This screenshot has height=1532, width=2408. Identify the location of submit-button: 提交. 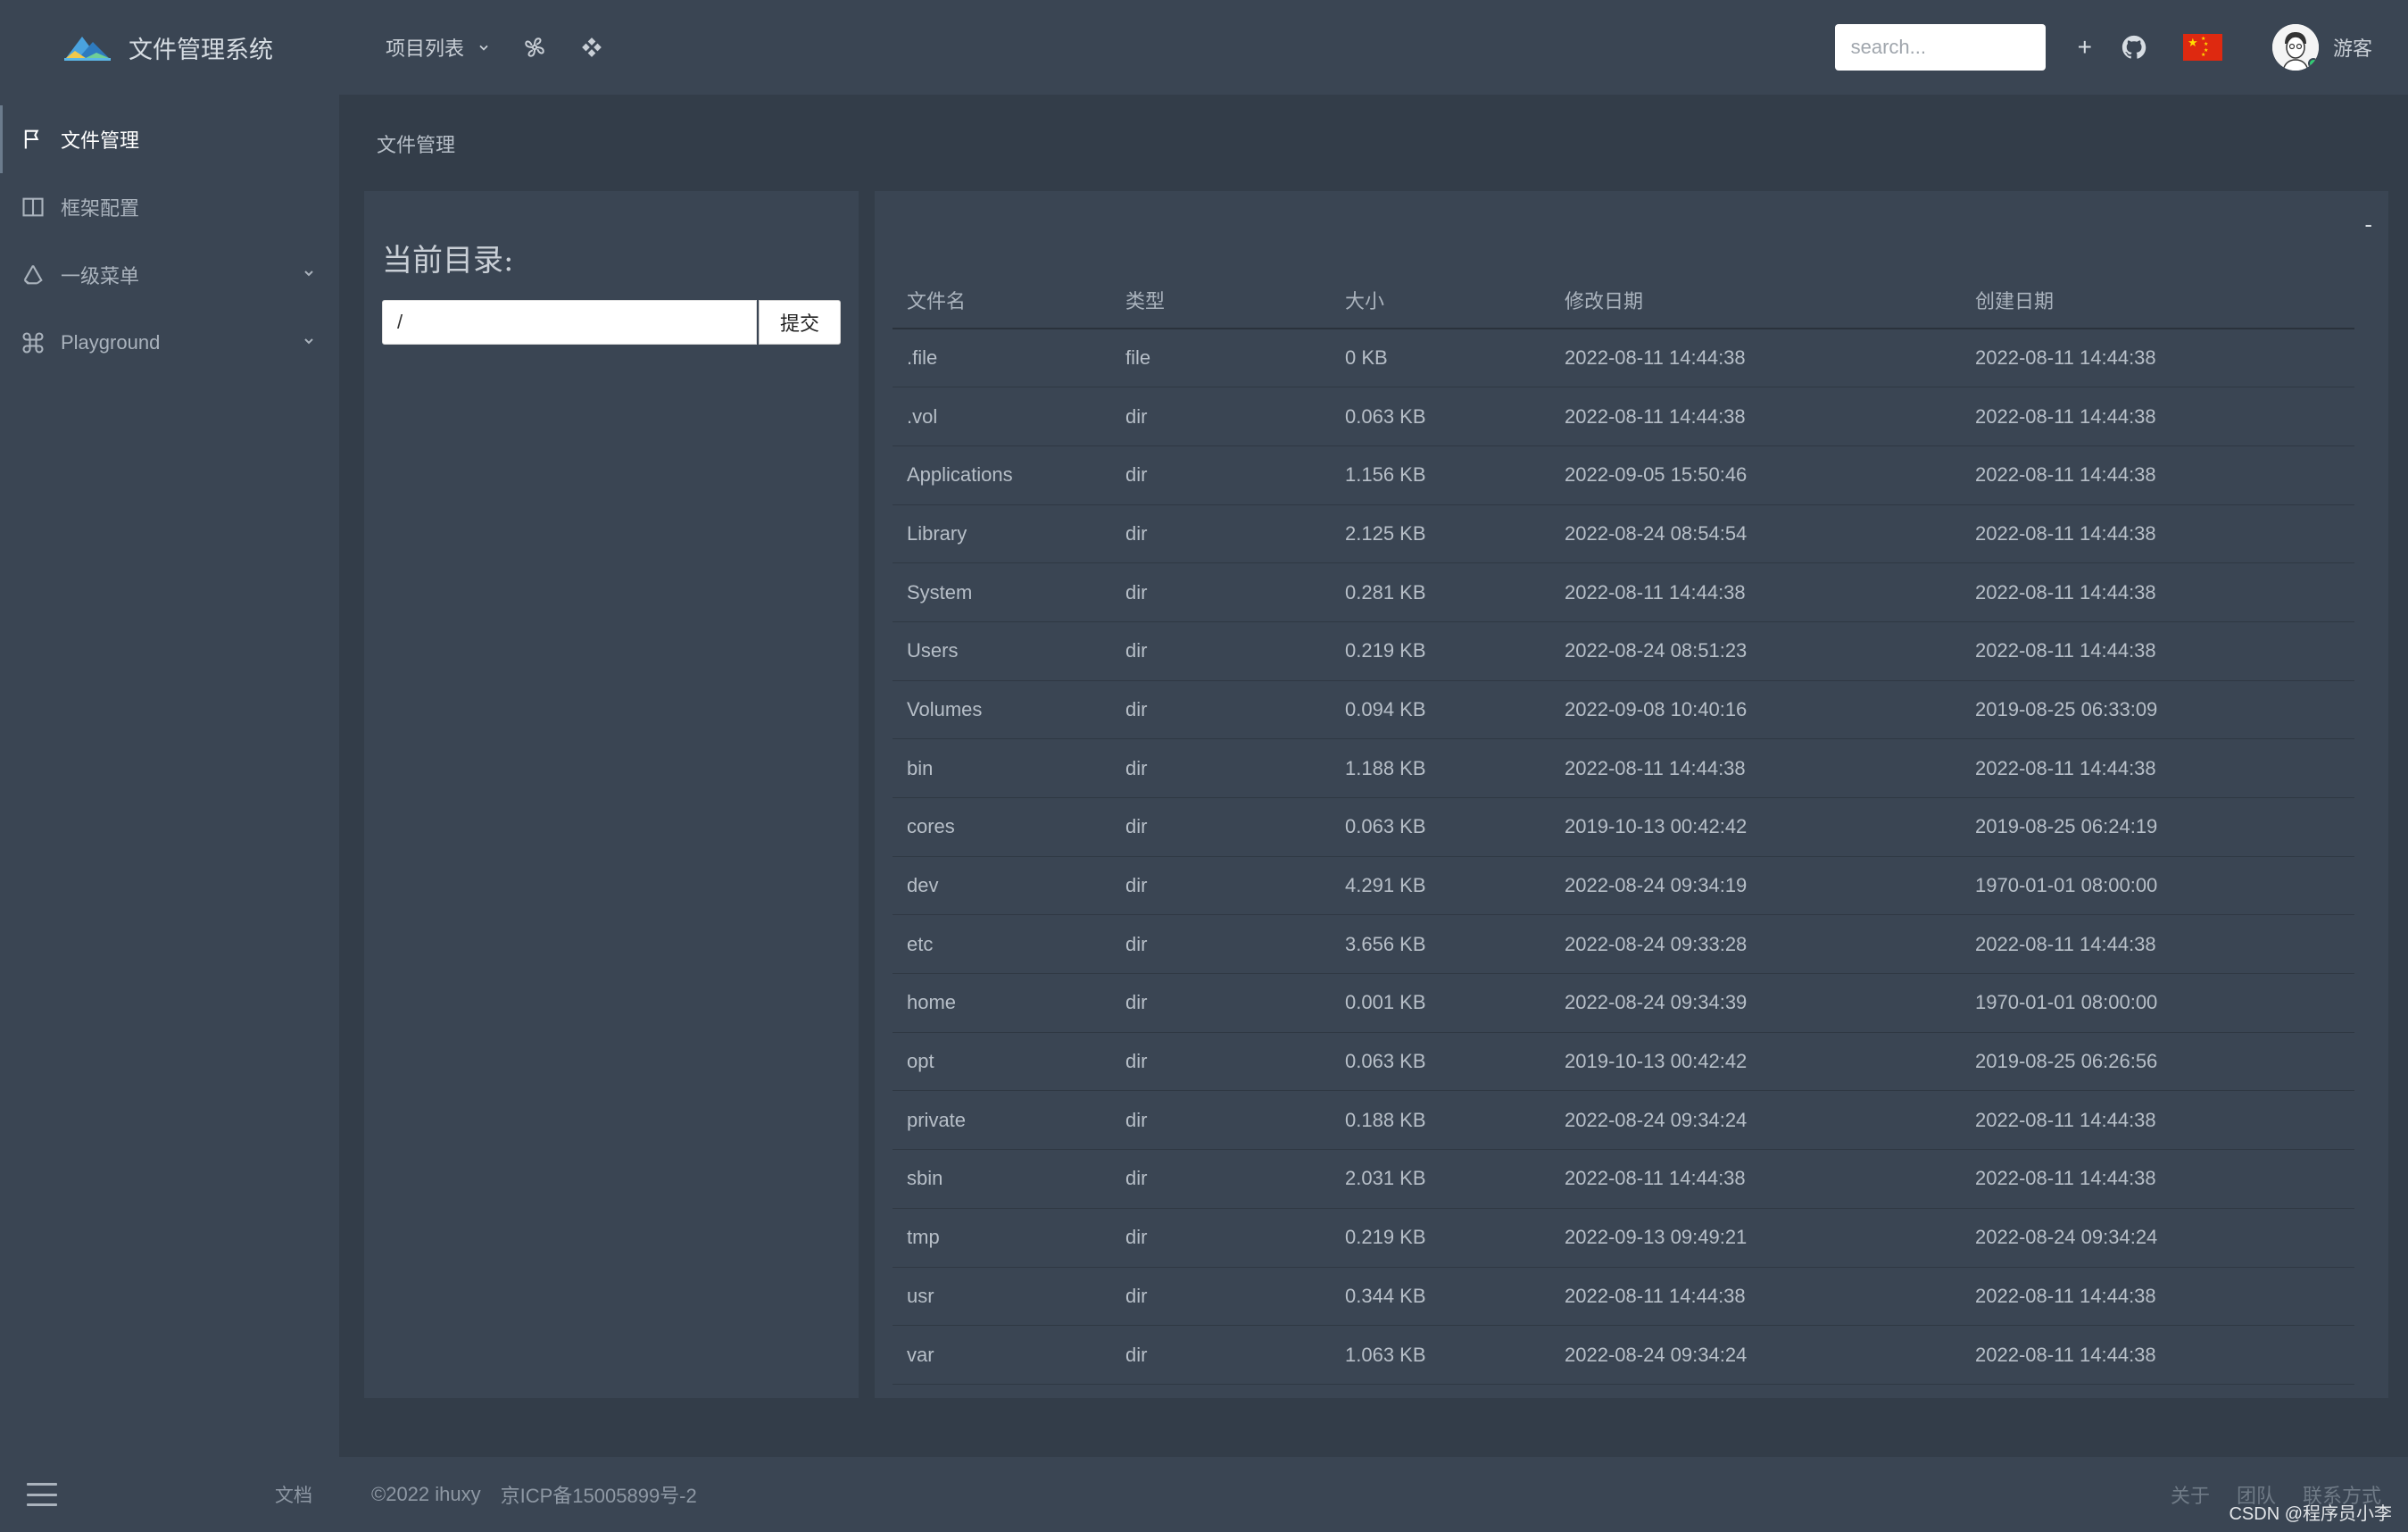
(800, 322).